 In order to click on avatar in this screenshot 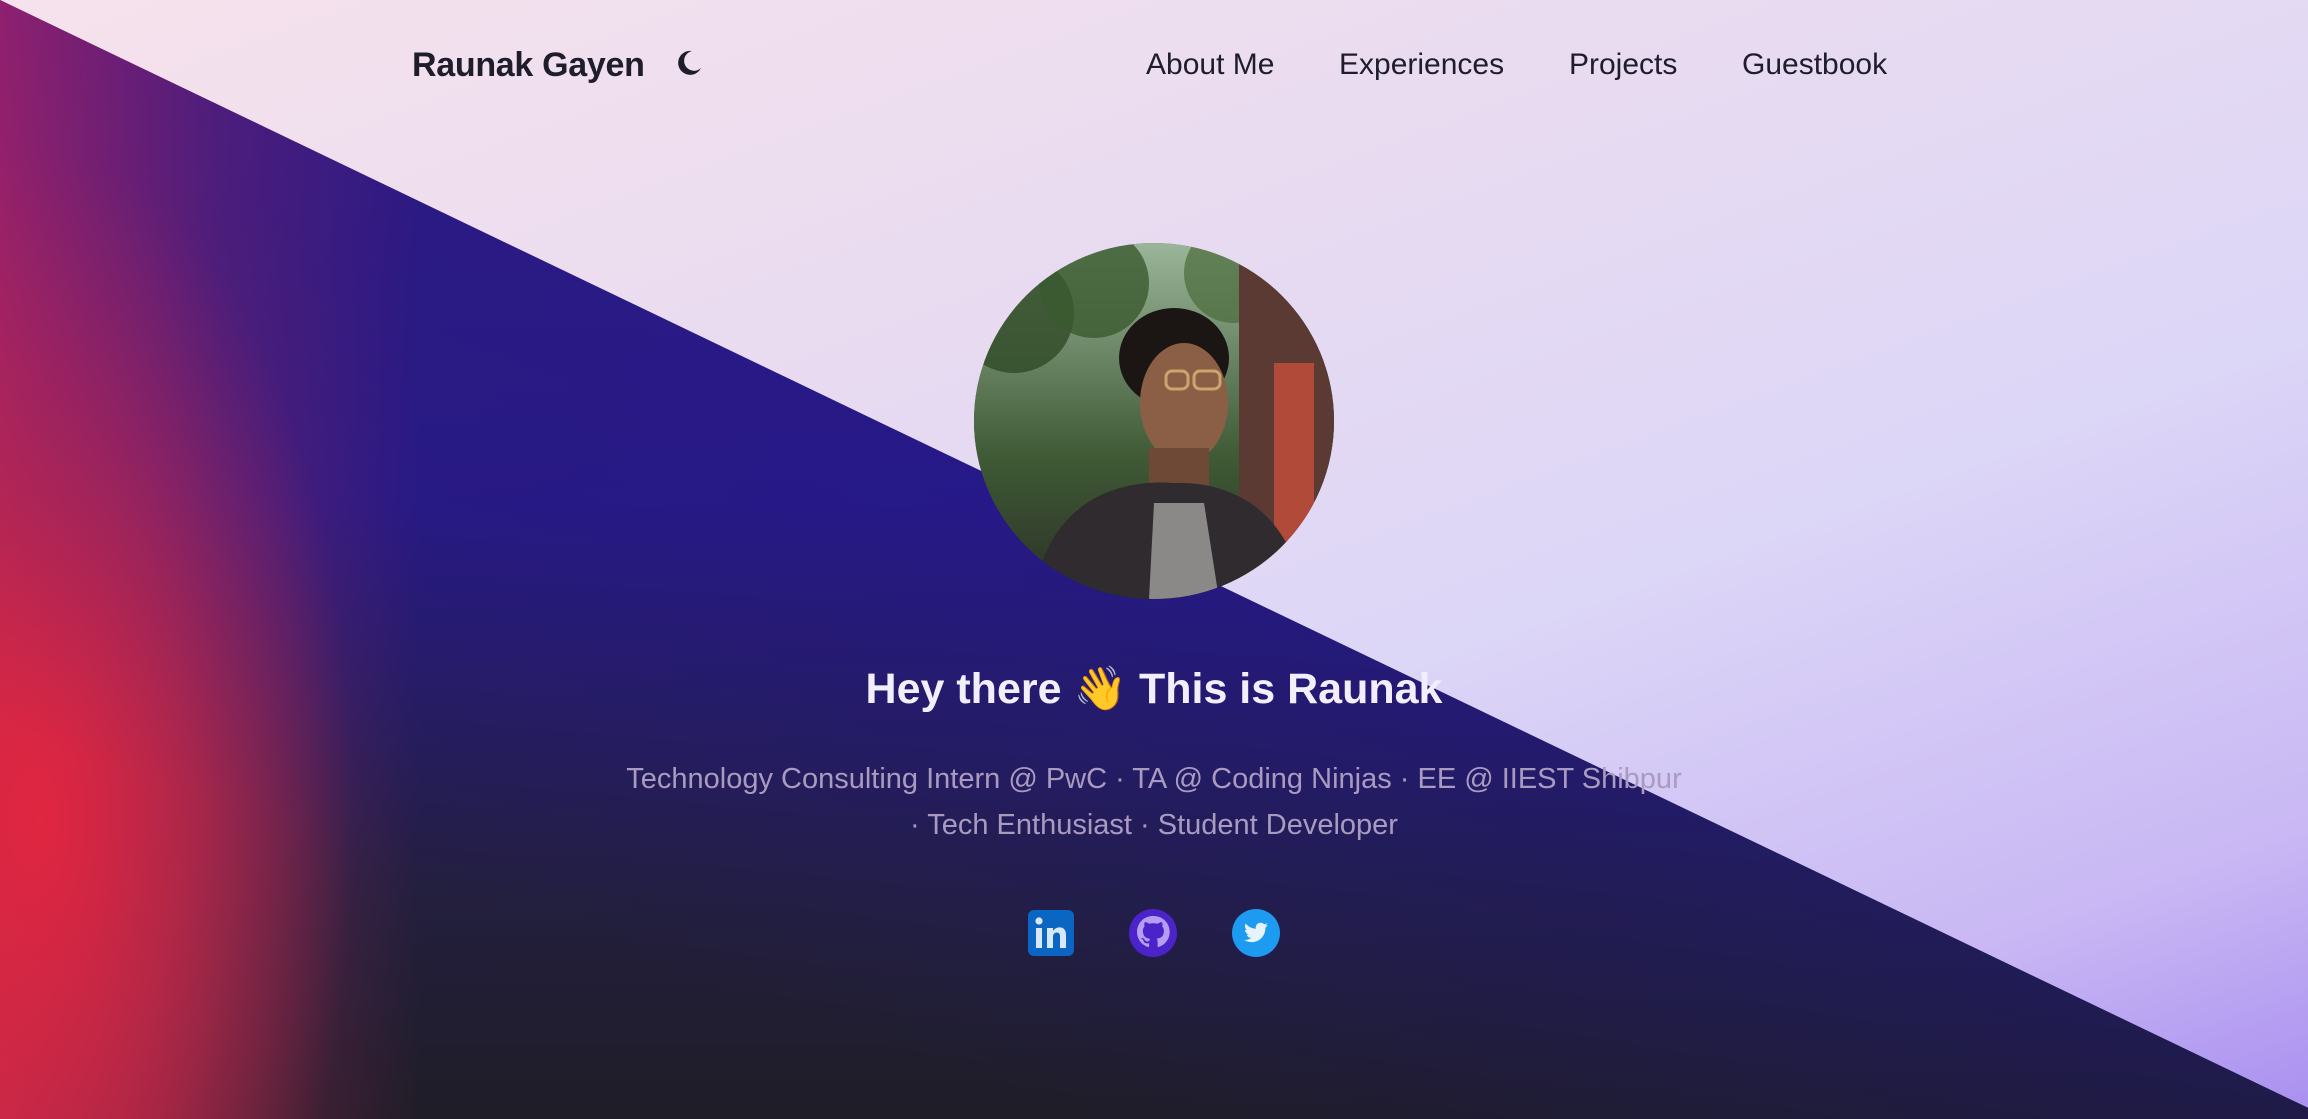, I will do `click(1154, 421)`.